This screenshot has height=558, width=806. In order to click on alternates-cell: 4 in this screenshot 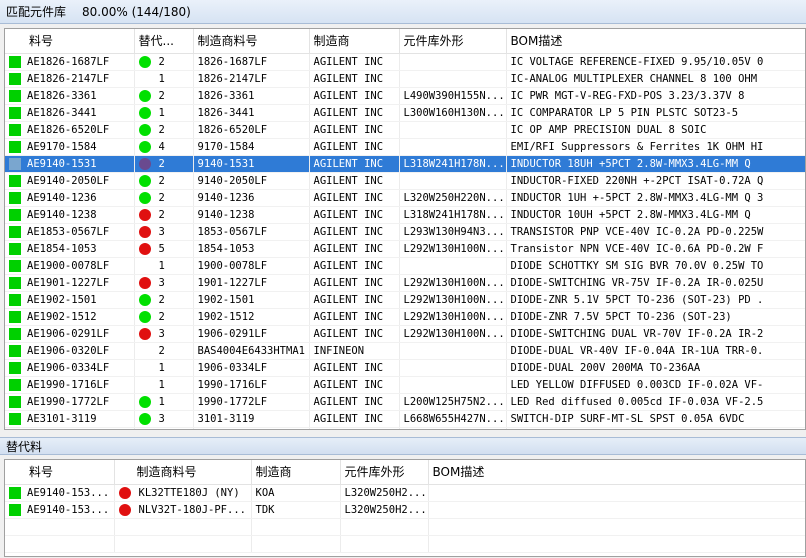, I will do `click(164, 147)`.